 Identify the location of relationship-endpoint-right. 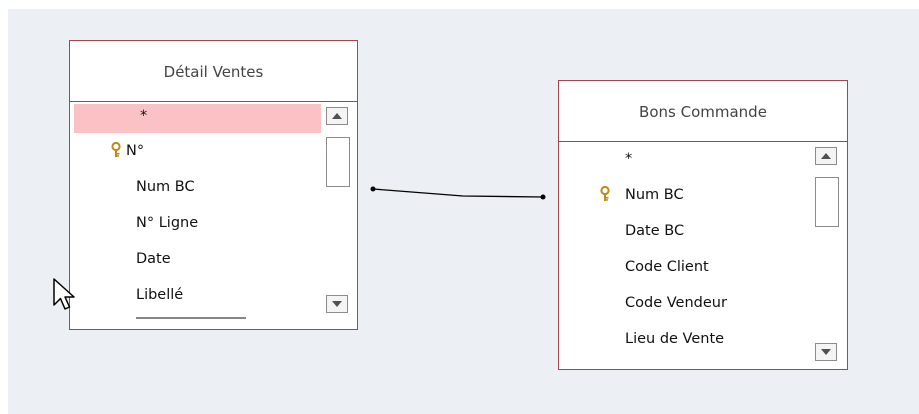
(543, 197).